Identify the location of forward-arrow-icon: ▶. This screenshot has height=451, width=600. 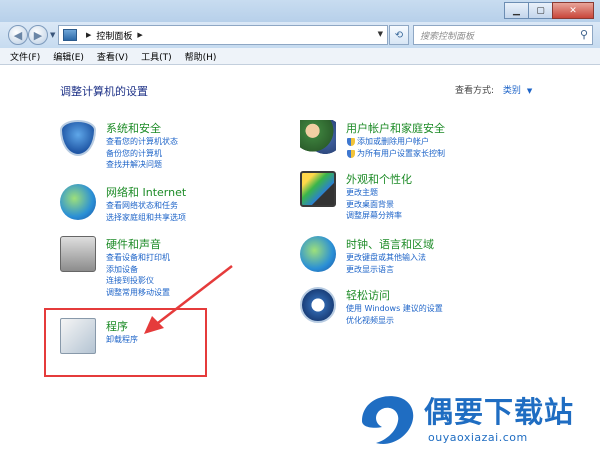
(38, 35).